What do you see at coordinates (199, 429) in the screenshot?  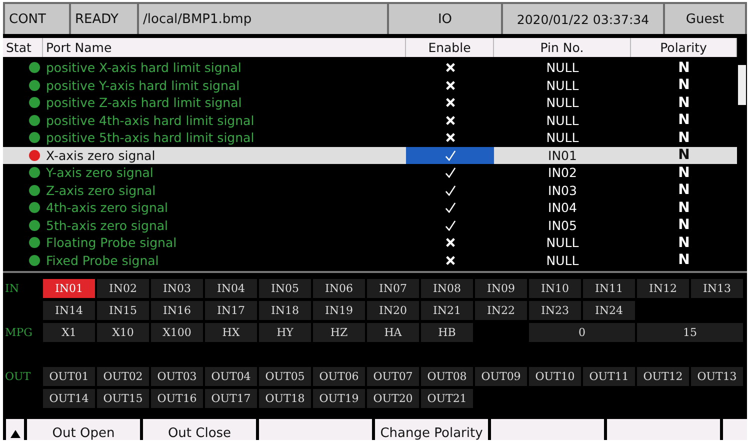 I see `softkey-button: Out Close` at bounding box center [199, 429].